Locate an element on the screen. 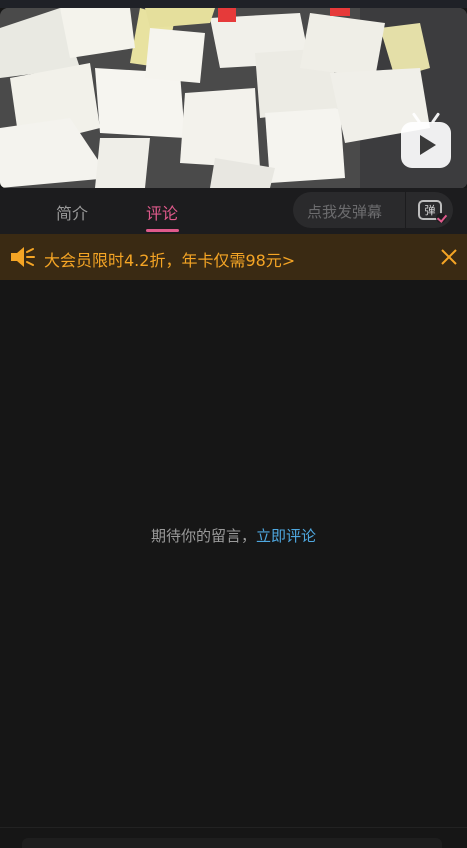 The height and width of the screenshot is (848, 467). tab-intro: 简介 is located at coordinates (72, 212).